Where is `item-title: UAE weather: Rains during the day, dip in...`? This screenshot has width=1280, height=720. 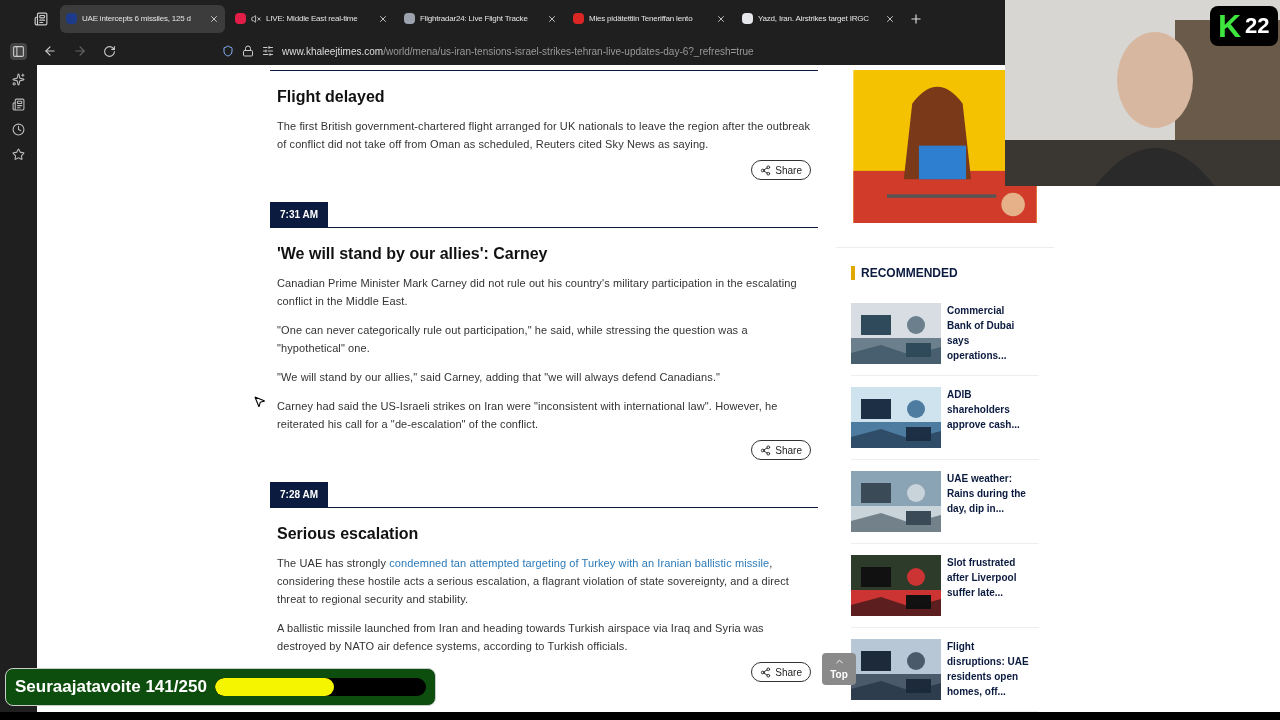
item-title: UAE weather: Rains during the day, dip in... is located at coordinates (987, 494).